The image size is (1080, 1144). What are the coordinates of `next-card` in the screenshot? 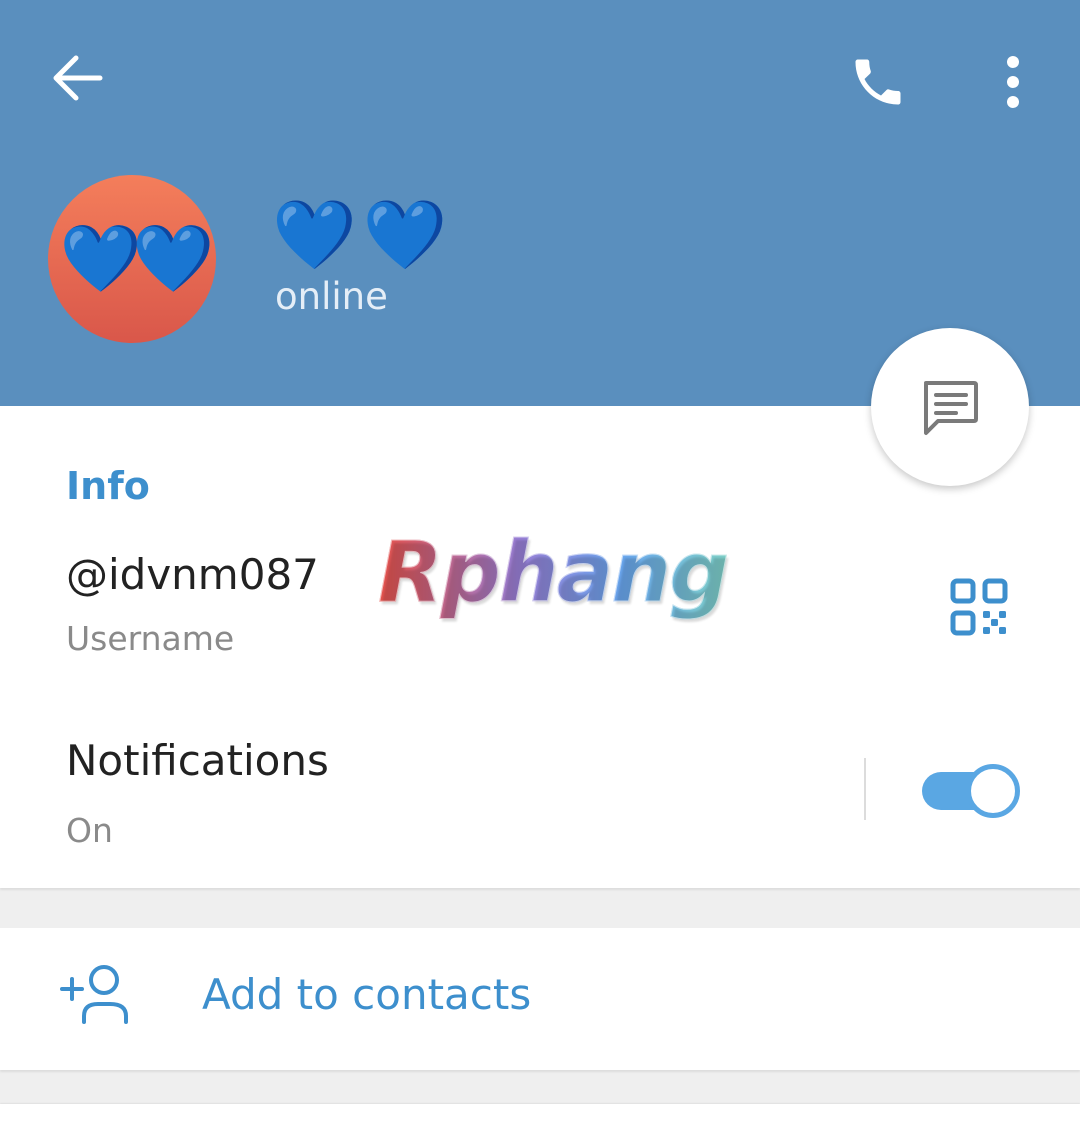 It's located at (540, 1124).